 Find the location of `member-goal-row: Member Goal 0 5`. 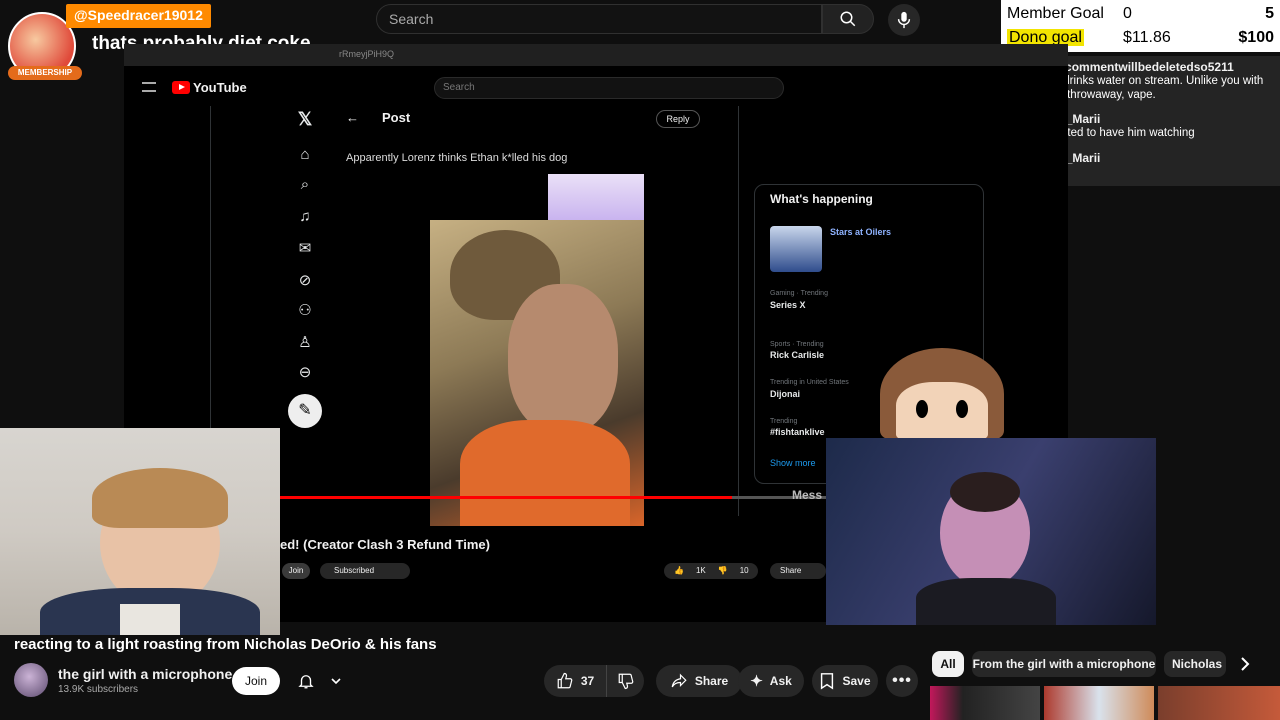

member-goal-row: Member Goal 0 5 is located at coordinates (1140, 14).